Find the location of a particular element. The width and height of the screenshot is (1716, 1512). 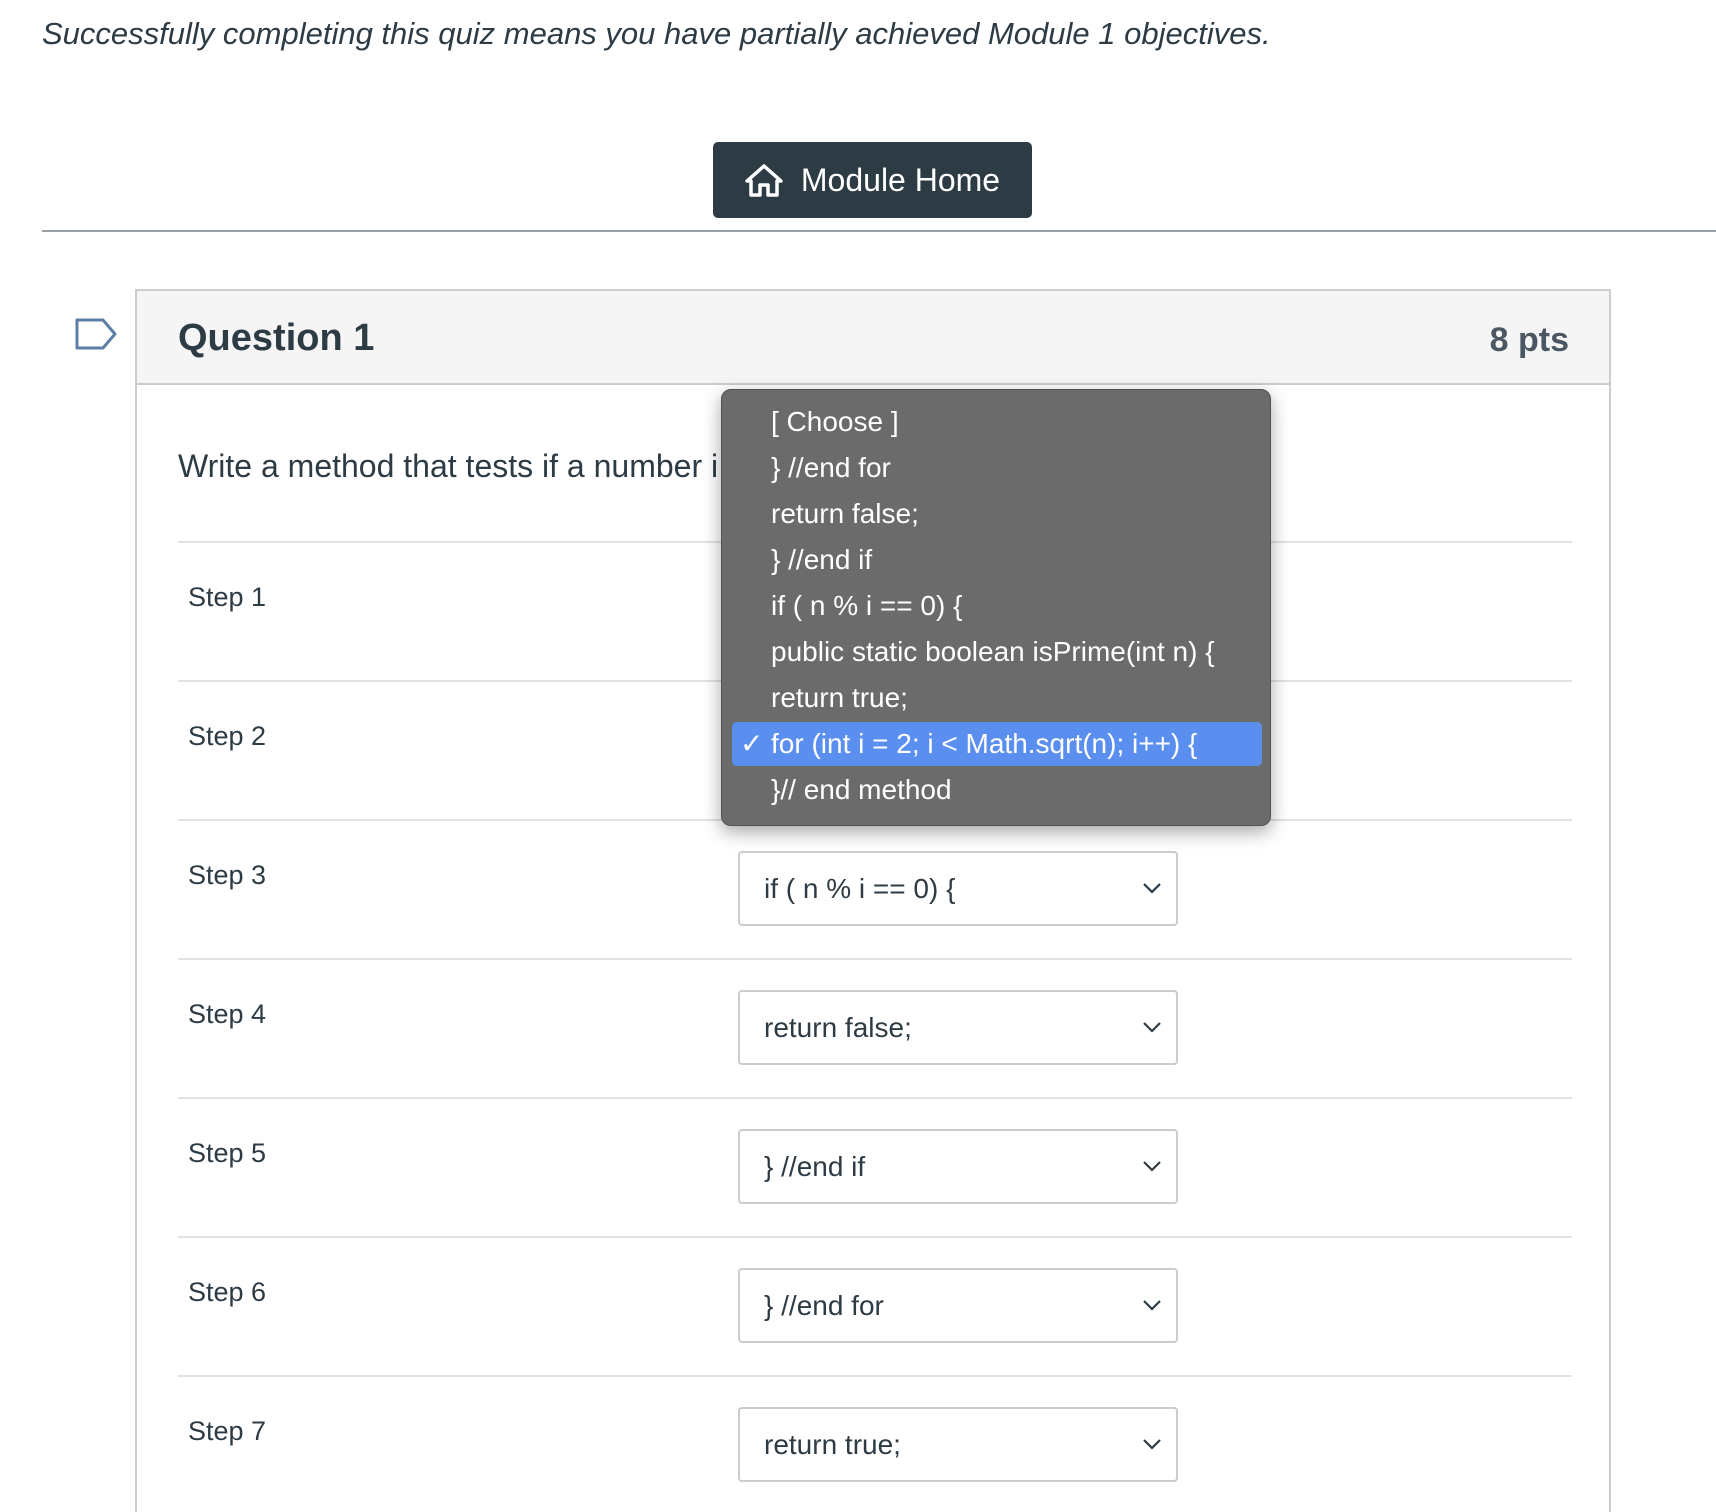

step-label: Step 1 is located at coordinates (227, 597).